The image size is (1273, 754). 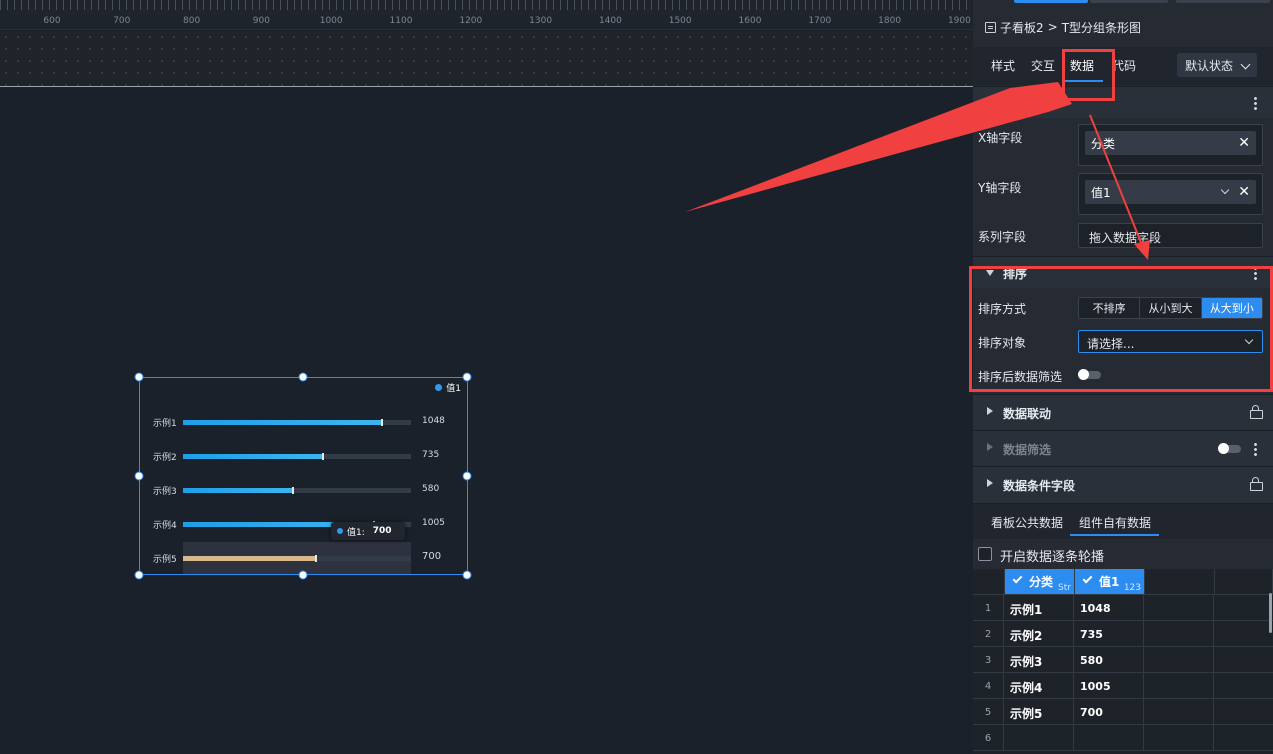 What do you see at coordinates (467, 377) in the screenshot?
I see `resize-handle-top-right` at bounding box center [467, 377].